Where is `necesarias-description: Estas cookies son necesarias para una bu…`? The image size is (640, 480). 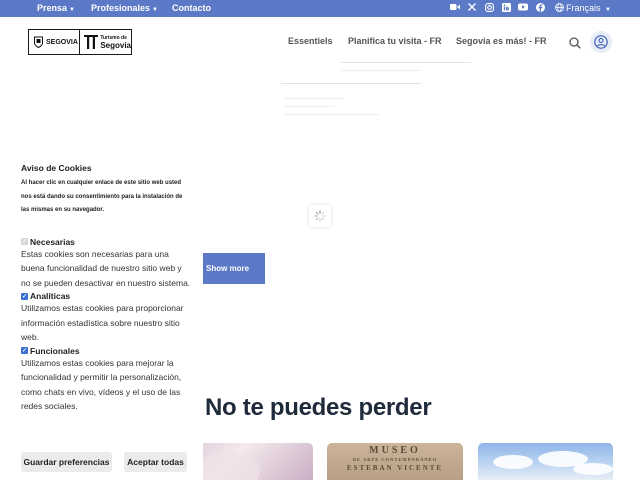
necesarias-description: Estas cookies son necesarias para una bu… is located at coordinates (106, 268).